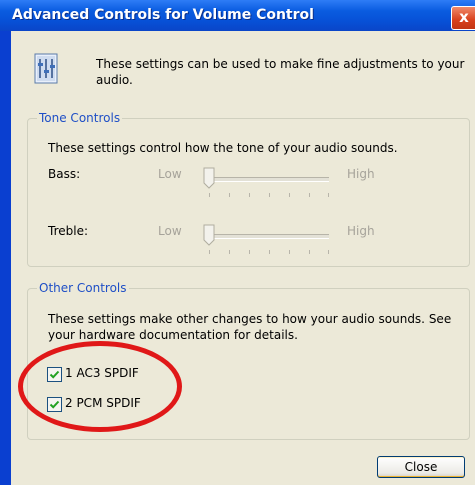  Describe the element at coordinates (83, 288) in the screenshot. I see `other-controls-legend: Other Controls` at that location.